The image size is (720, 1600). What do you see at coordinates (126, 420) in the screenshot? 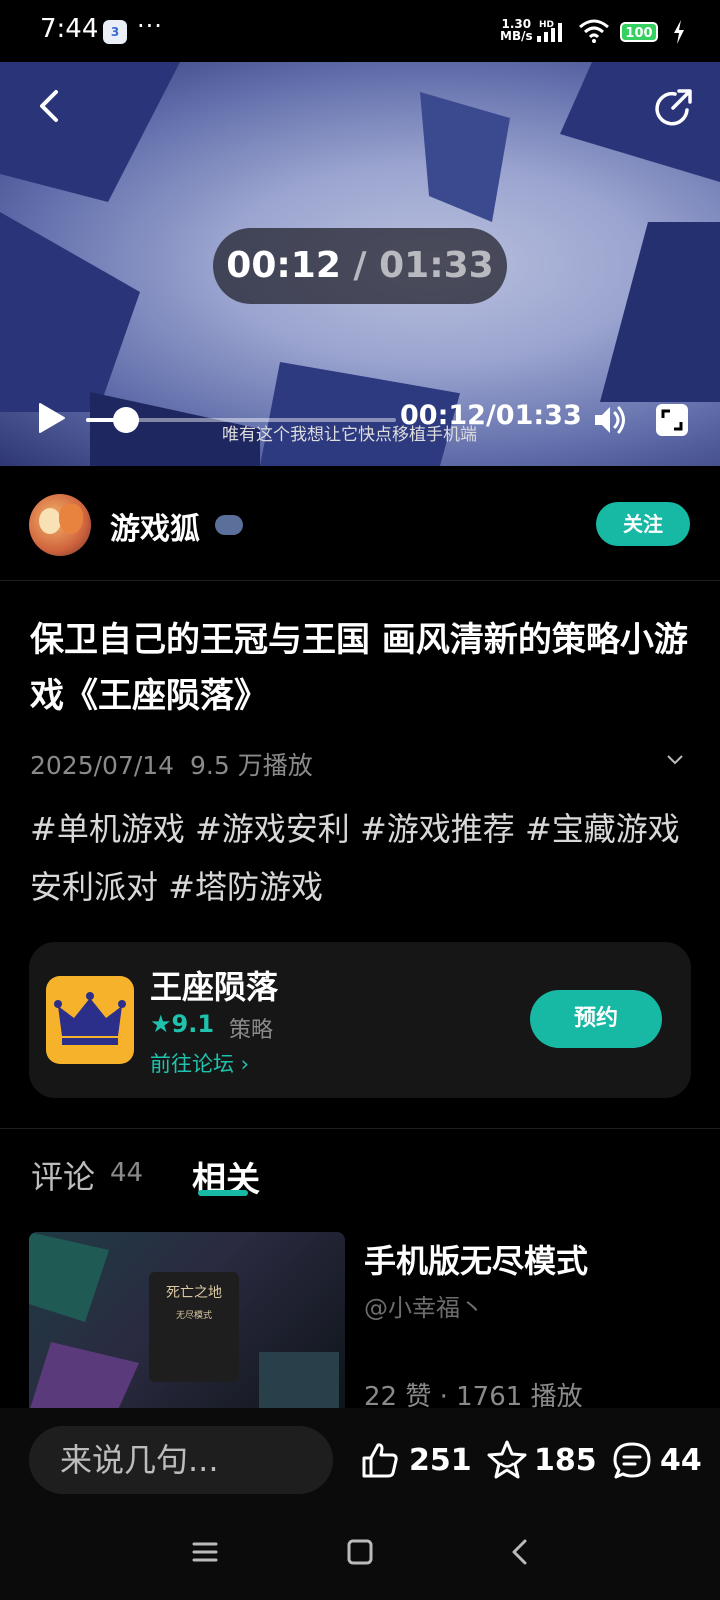
I see `progress-handle` at bounding box center [126, 420].